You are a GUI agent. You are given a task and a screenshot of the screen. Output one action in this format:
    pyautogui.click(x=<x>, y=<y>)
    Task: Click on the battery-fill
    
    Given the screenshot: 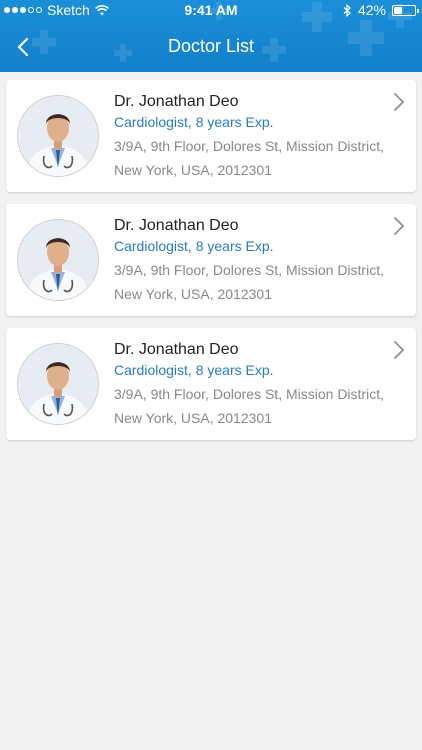 What is the action you would take?
    pyautogui.click(x=398, y=10)
    